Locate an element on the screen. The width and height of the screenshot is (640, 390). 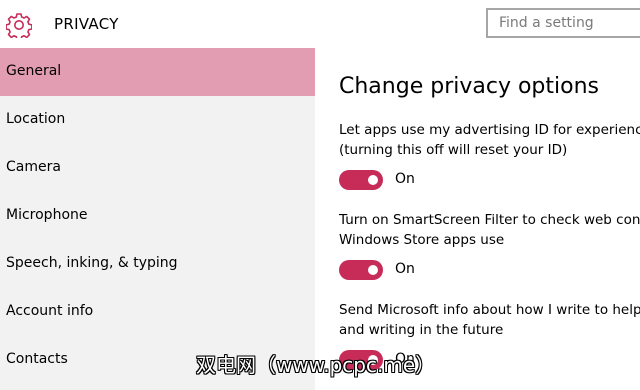
setting-text-line: Windows Store apps use is located at coordinates (422, 240).